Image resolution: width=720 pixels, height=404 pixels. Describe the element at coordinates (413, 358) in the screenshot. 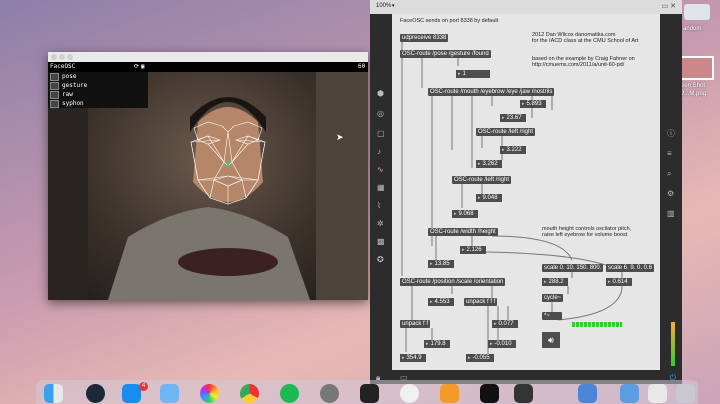

I see `number-box: 354.9` at that location.